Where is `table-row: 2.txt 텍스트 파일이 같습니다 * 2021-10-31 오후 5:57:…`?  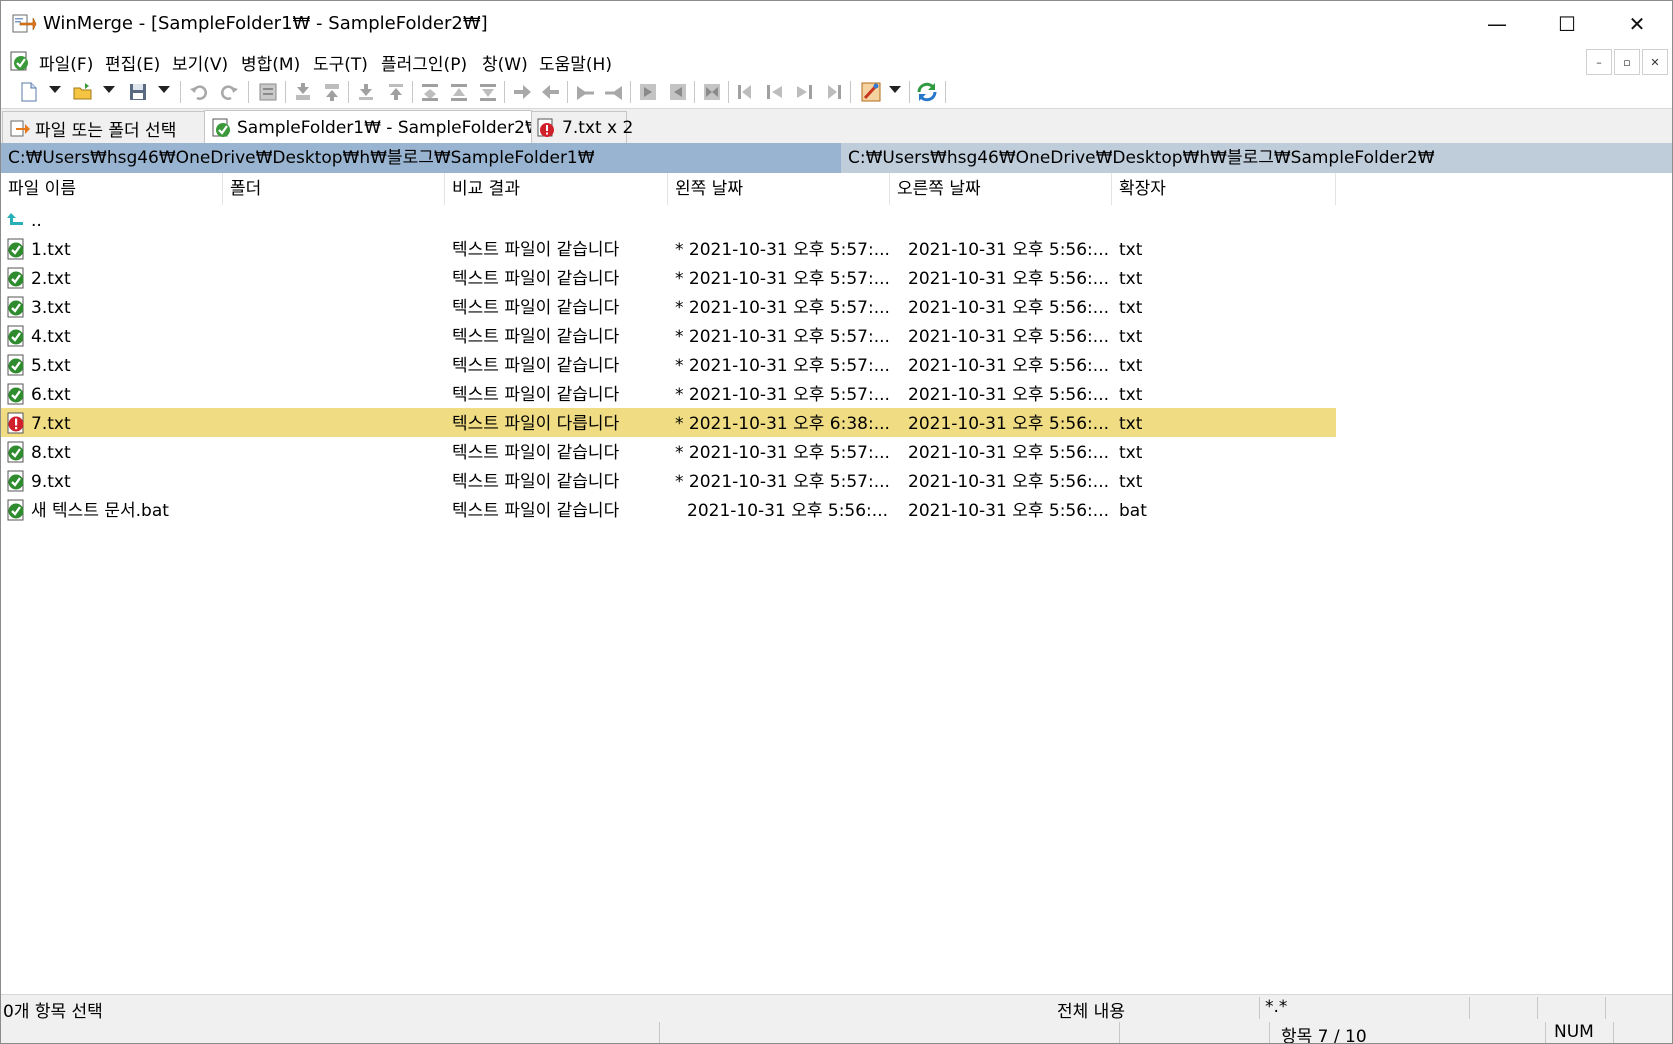
table-row: 2.txt 텍스트 파일이 같습니다 * 2021-10-31 오후 5:57:… is located at coordinates (668, 277).